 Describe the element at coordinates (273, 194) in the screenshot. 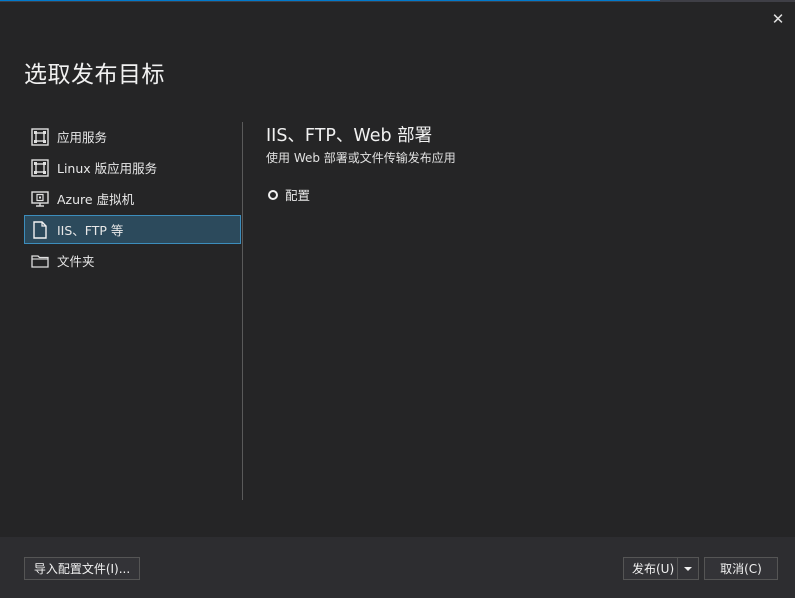

I see `radio-button` at that location.